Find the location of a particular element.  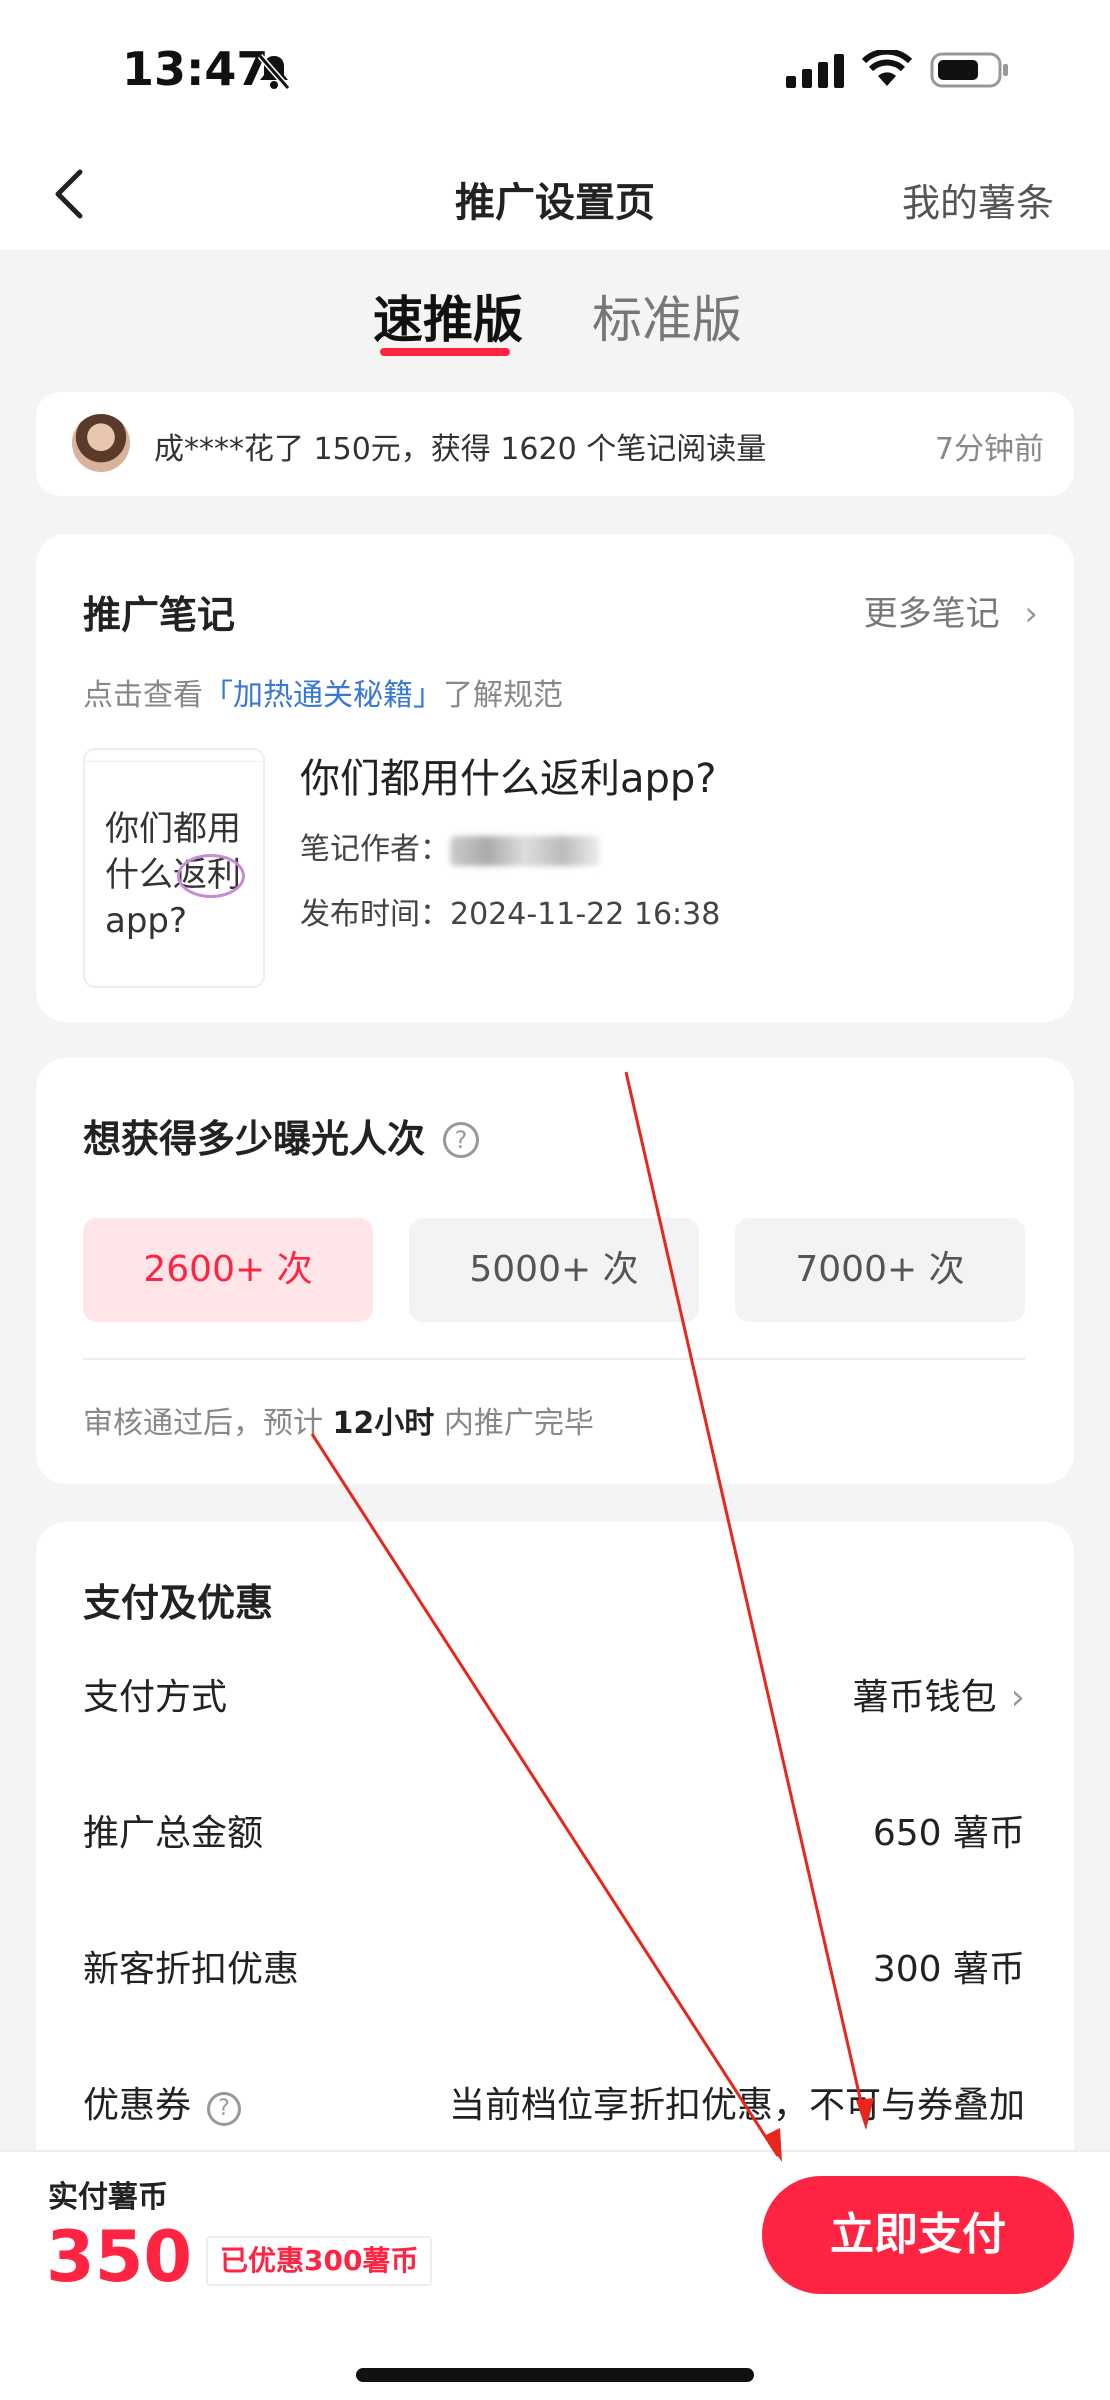

exposure-option-5000: 5000+ 次 is located at coordinates (554, 1270).